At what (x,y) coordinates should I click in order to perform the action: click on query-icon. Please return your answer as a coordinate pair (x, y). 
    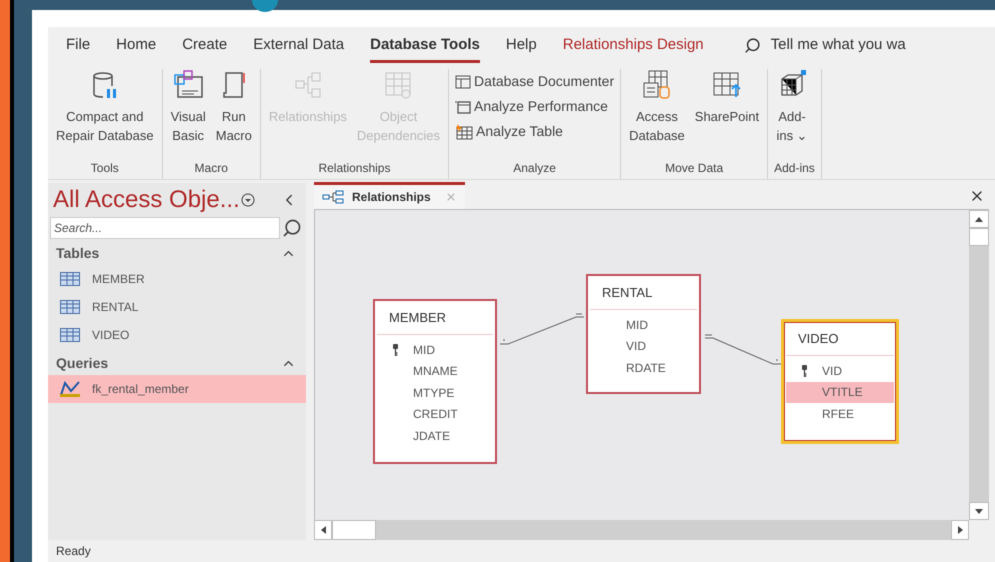
    Looking at the image, I should click on (70, 389).